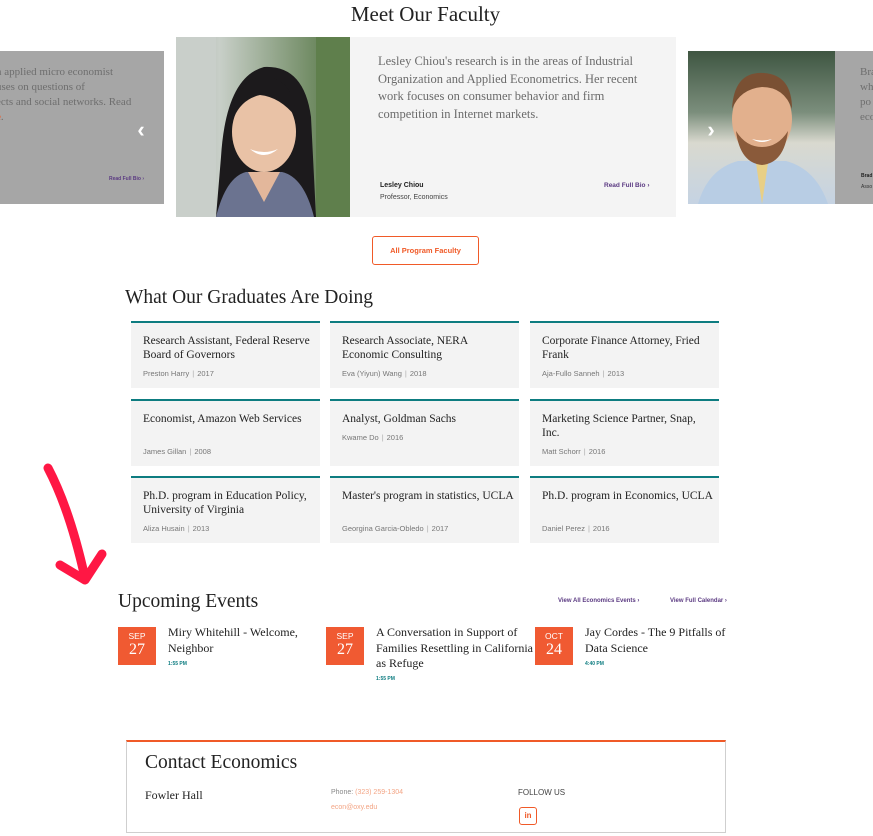 This screenshot has height=836, width=873. Describe the element at coordinates (866, 72) in the screenshot. I see `bio-line: Bra` at that location.